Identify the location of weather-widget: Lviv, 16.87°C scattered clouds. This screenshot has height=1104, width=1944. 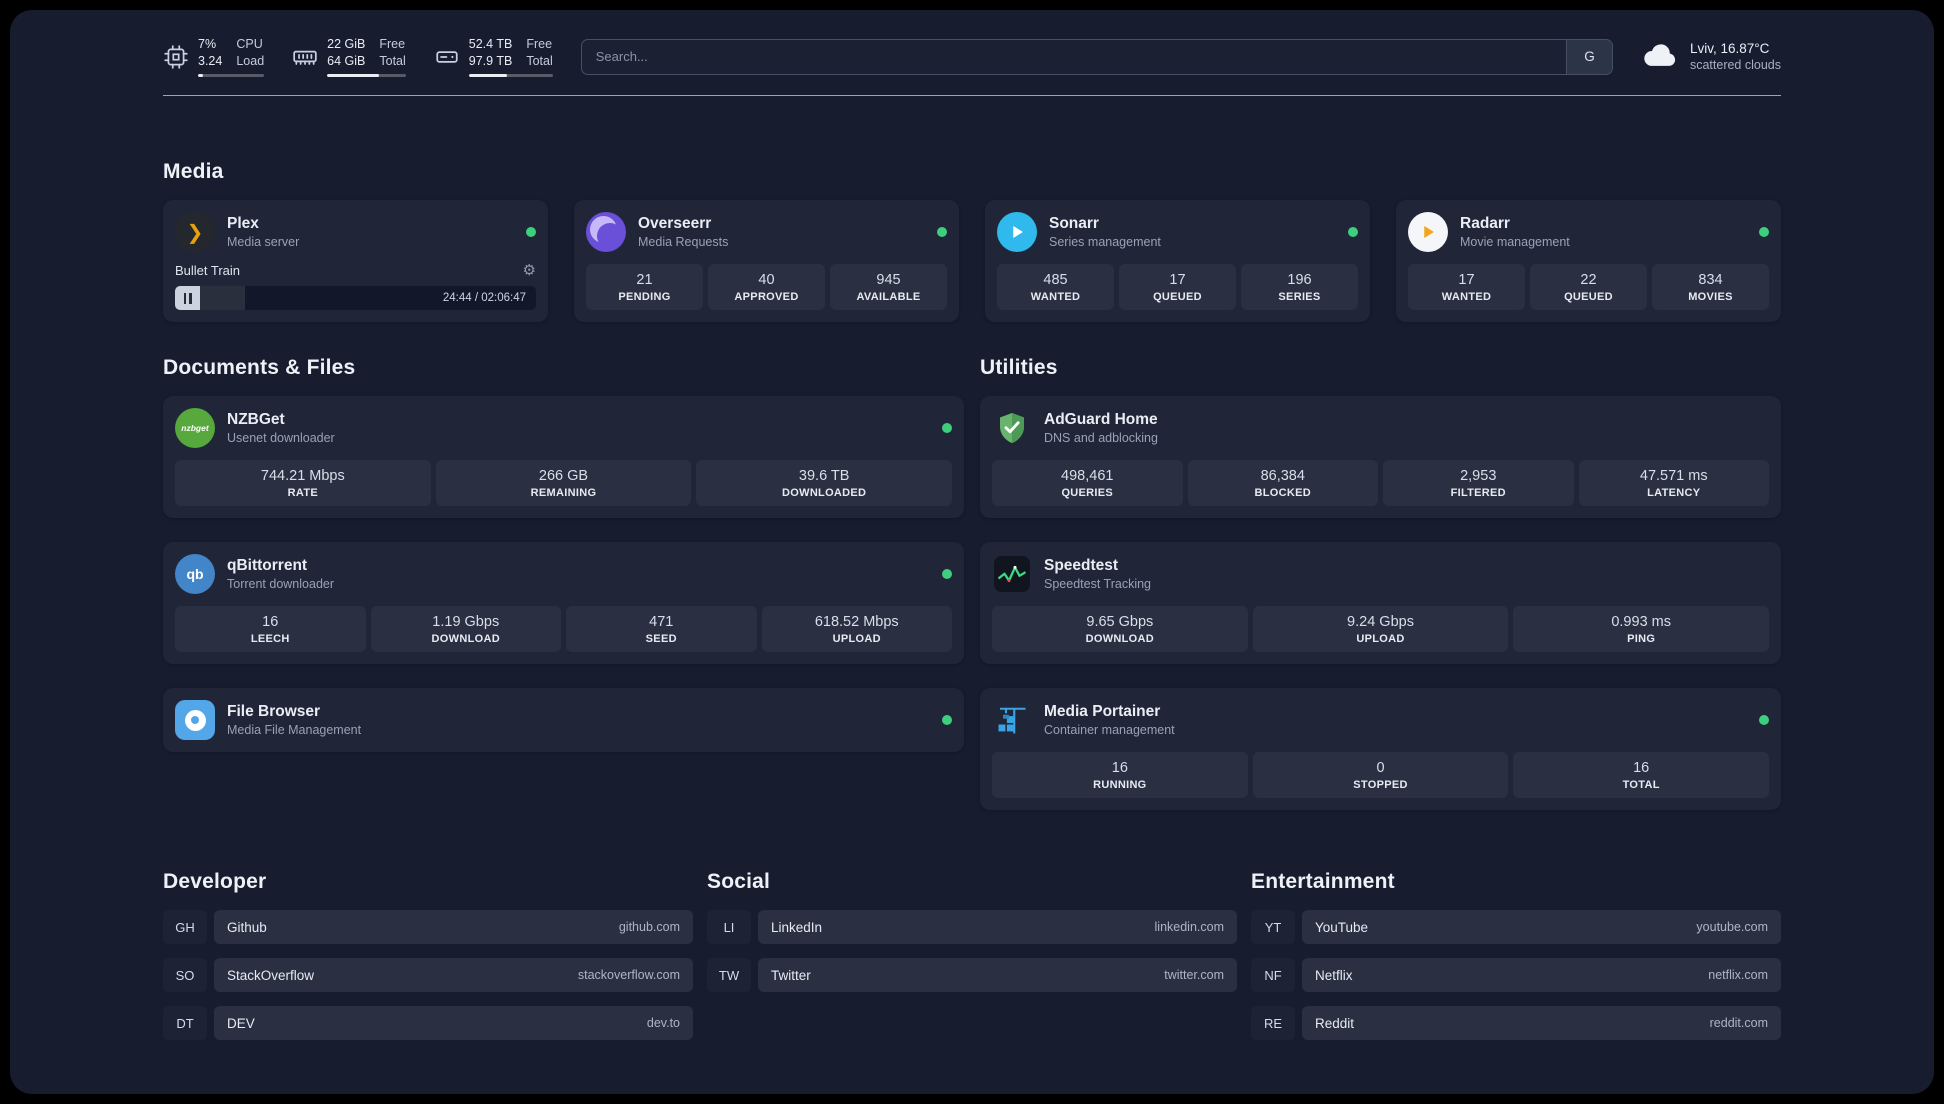
(1711, 56).